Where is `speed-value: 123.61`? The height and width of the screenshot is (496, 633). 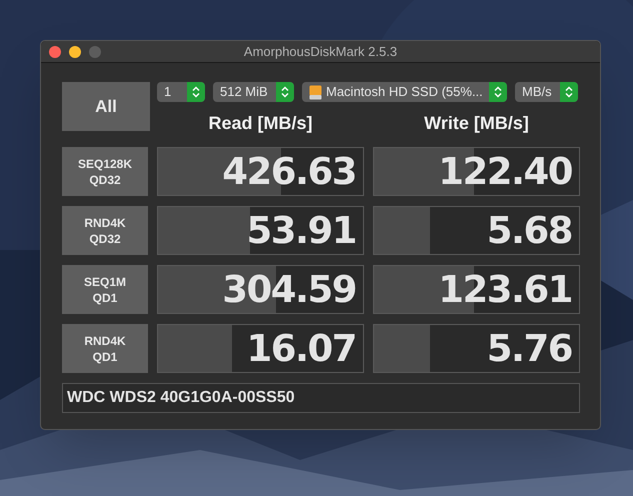
speed-value: 123.61 is located at coordinates (505, 290).